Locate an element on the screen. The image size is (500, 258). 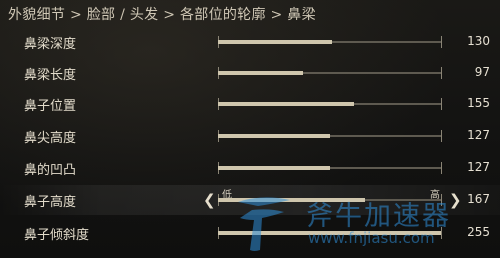
slider-label: 鼻梁深度 is located at coordinates (50, 44).